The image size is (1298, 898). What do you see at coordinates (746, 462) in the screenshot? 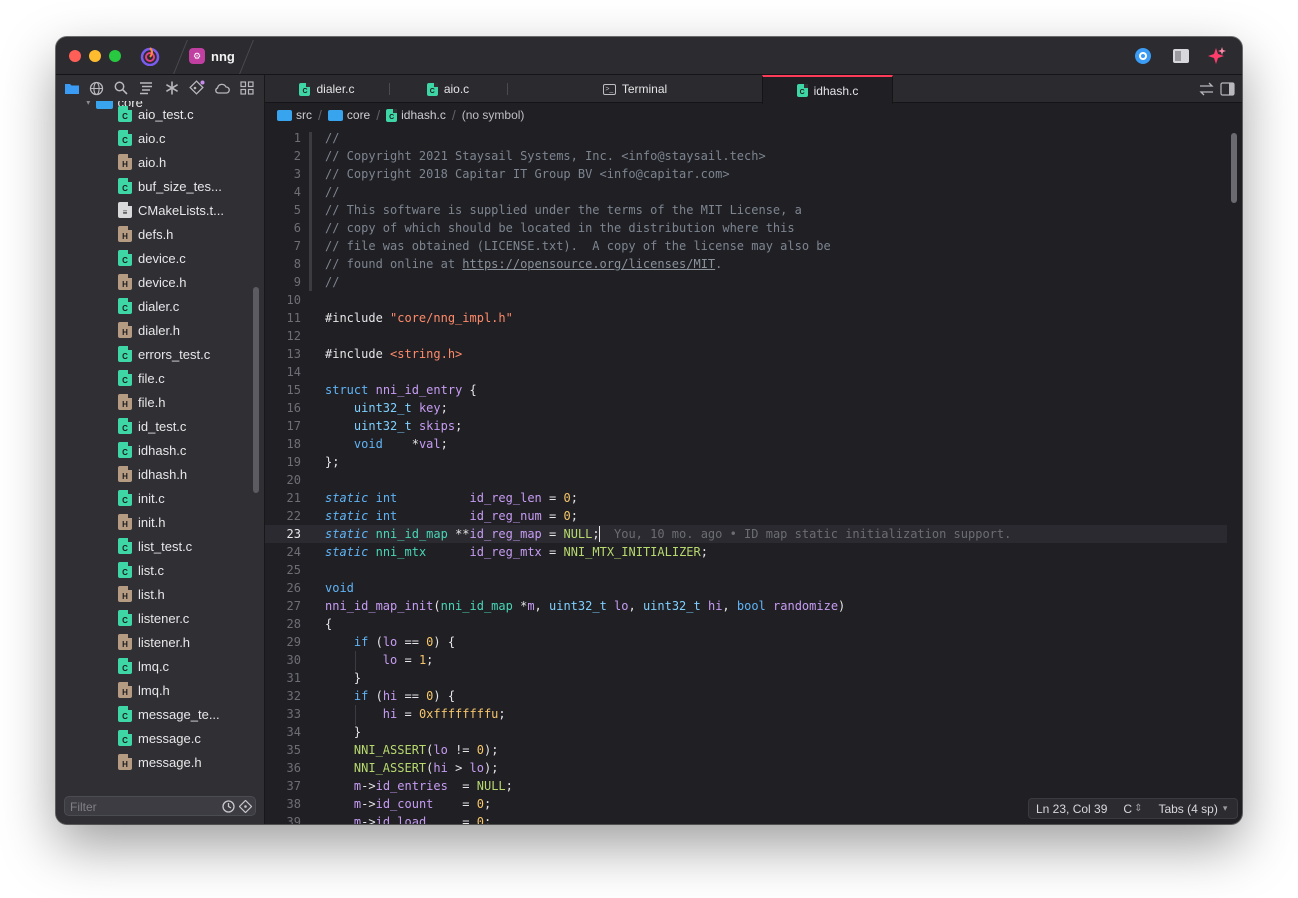
I see `code-line: 19};` at bounding box center [746, 462].